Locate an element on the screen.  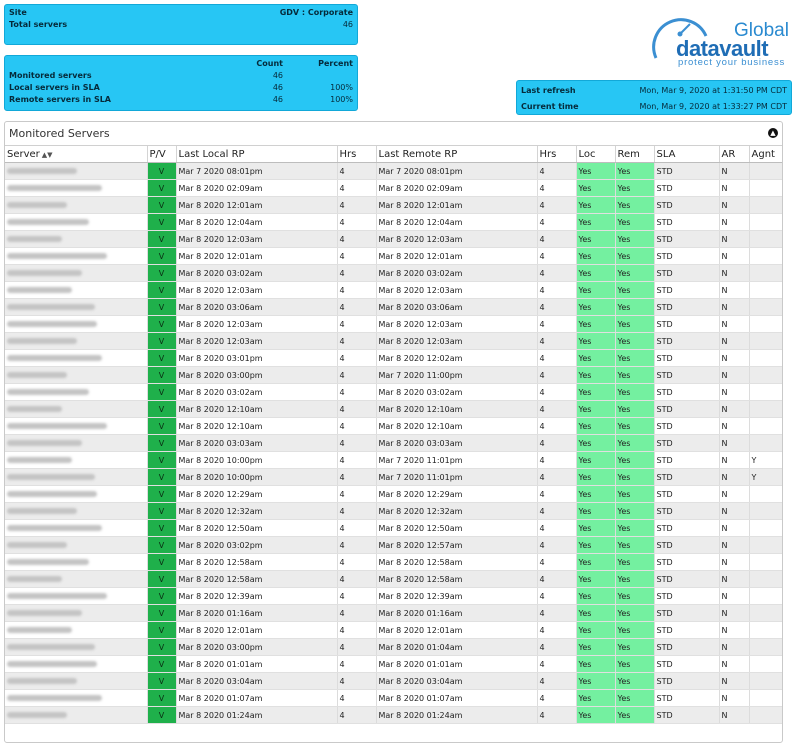
col-ar: AR is located at coordinates (734, 154).